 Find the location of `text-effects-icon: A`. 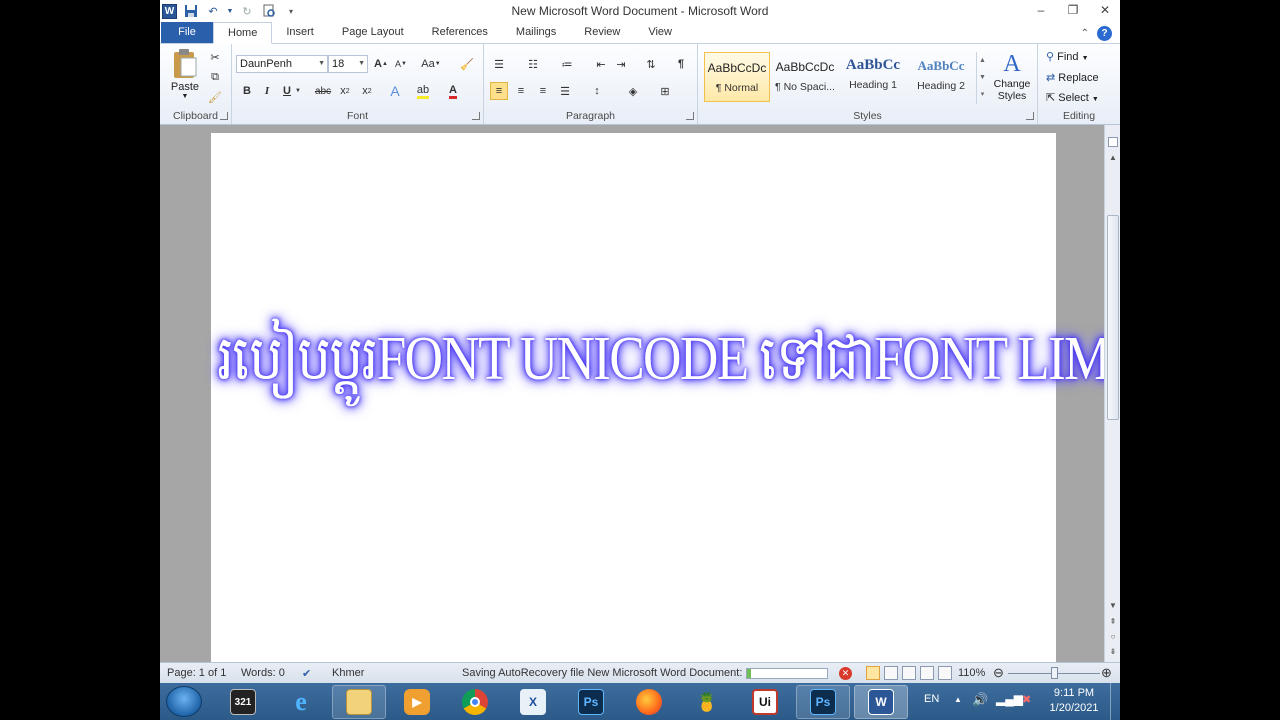

text-effects-icon: A is located at coordinates (395, 91).